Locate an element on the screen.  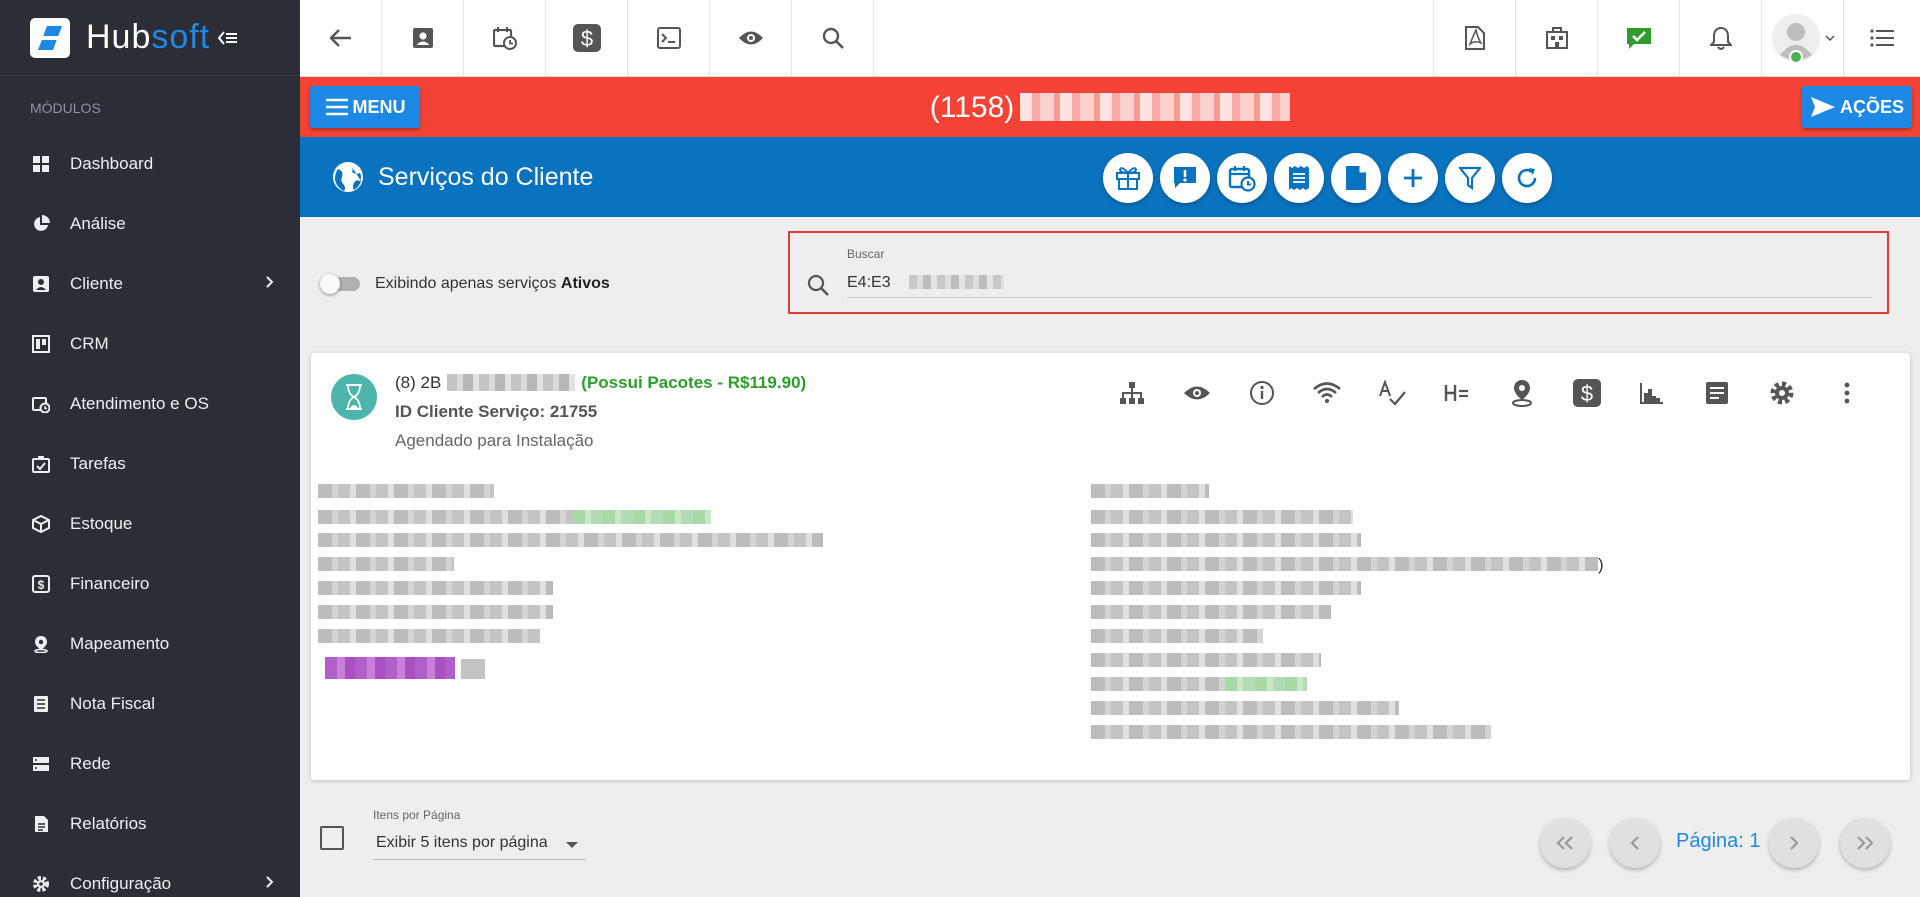
back-button is located at coordinates (341, 38).